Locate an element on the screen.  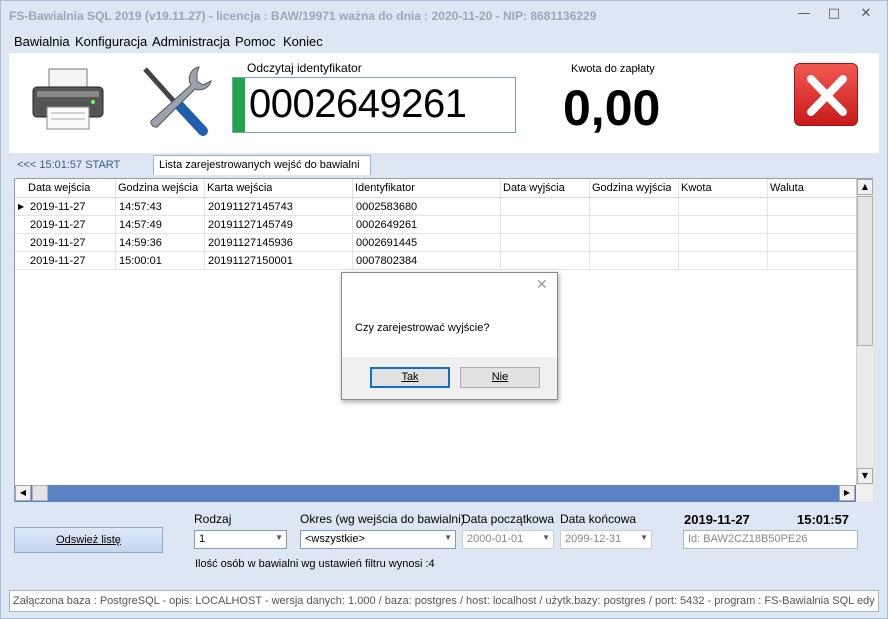
menu-konfiguracja: Konfiguracja is located at coordinates (111, 41).